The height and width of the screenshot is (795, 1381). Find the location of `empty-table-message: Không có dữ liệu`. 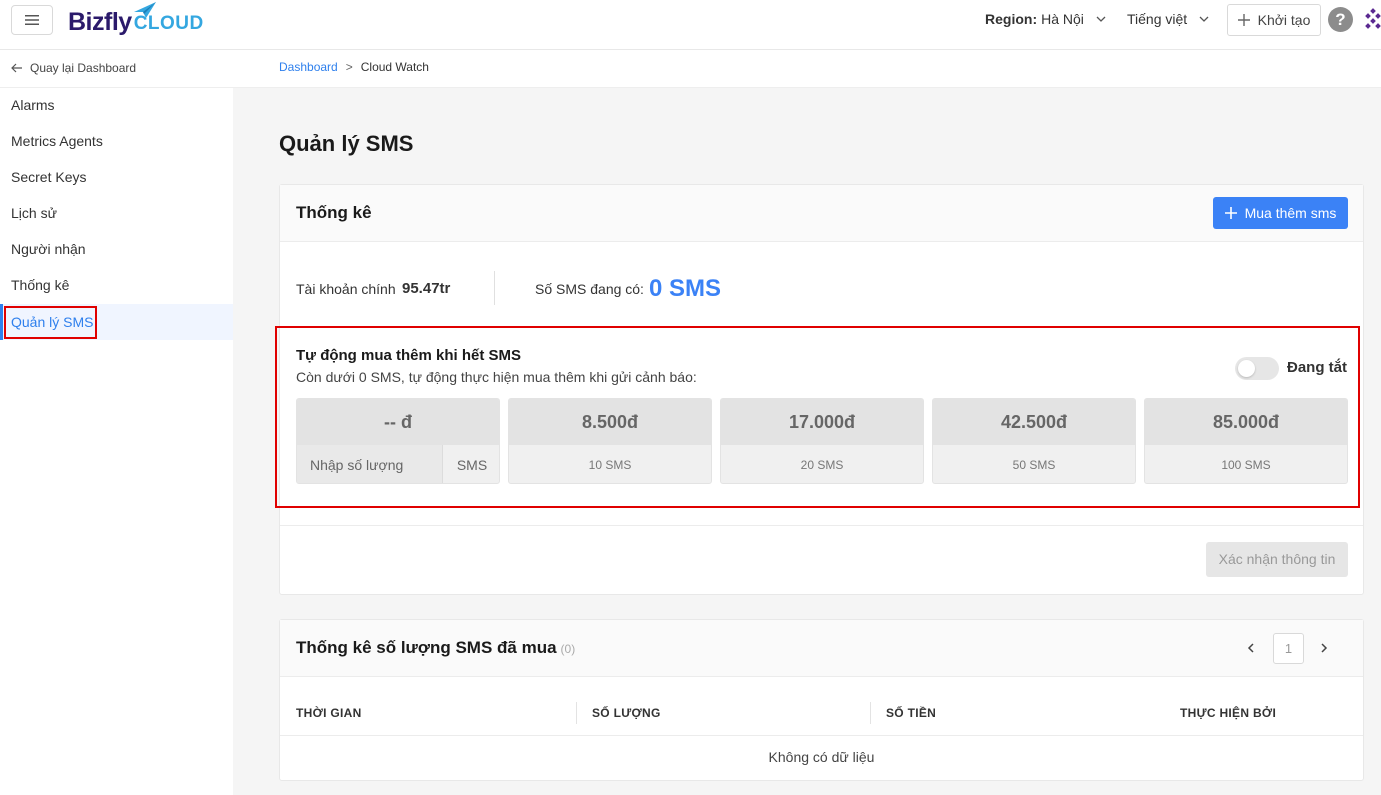

empty-table-message: Không có dữ liệu is located at coordinates (821, 757).